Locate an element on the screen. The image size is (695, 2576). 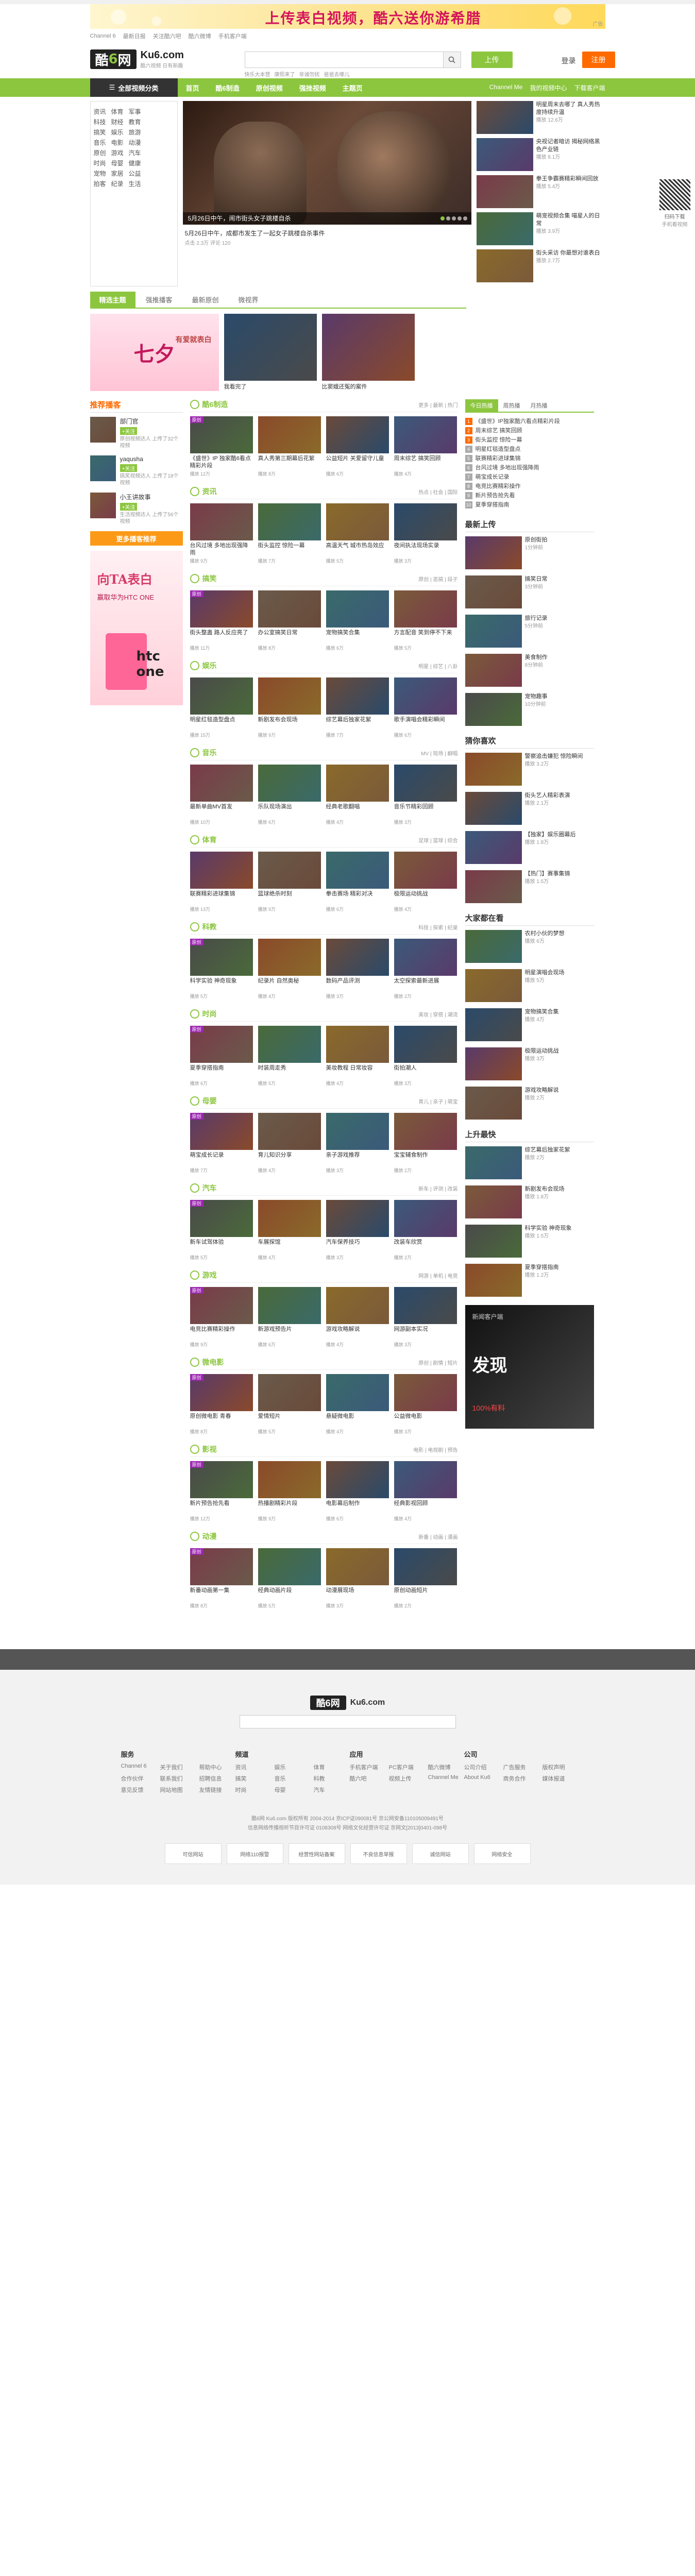
footer-link: 酷六微博 is located at coordinates (446, 1767).